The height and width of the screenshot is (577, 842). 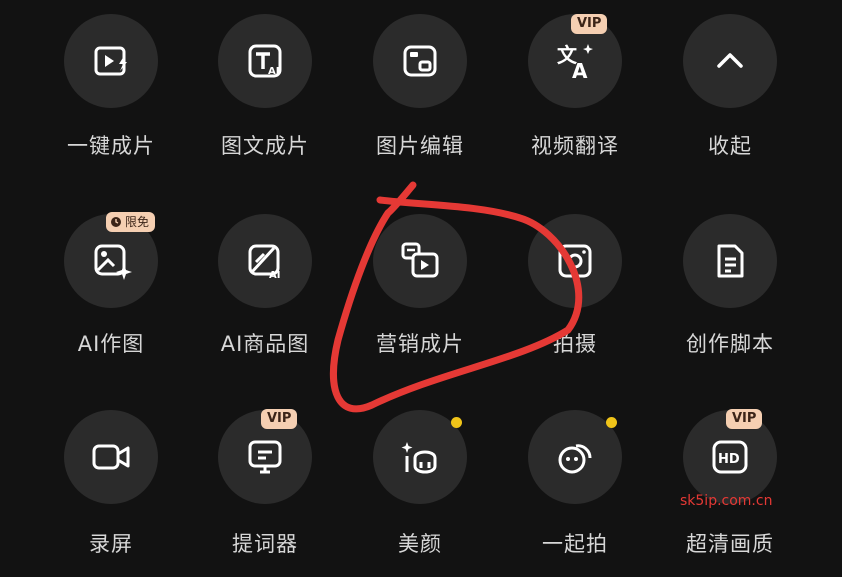 I want to click on hd-icon: HD, so click(x=730, y=457).